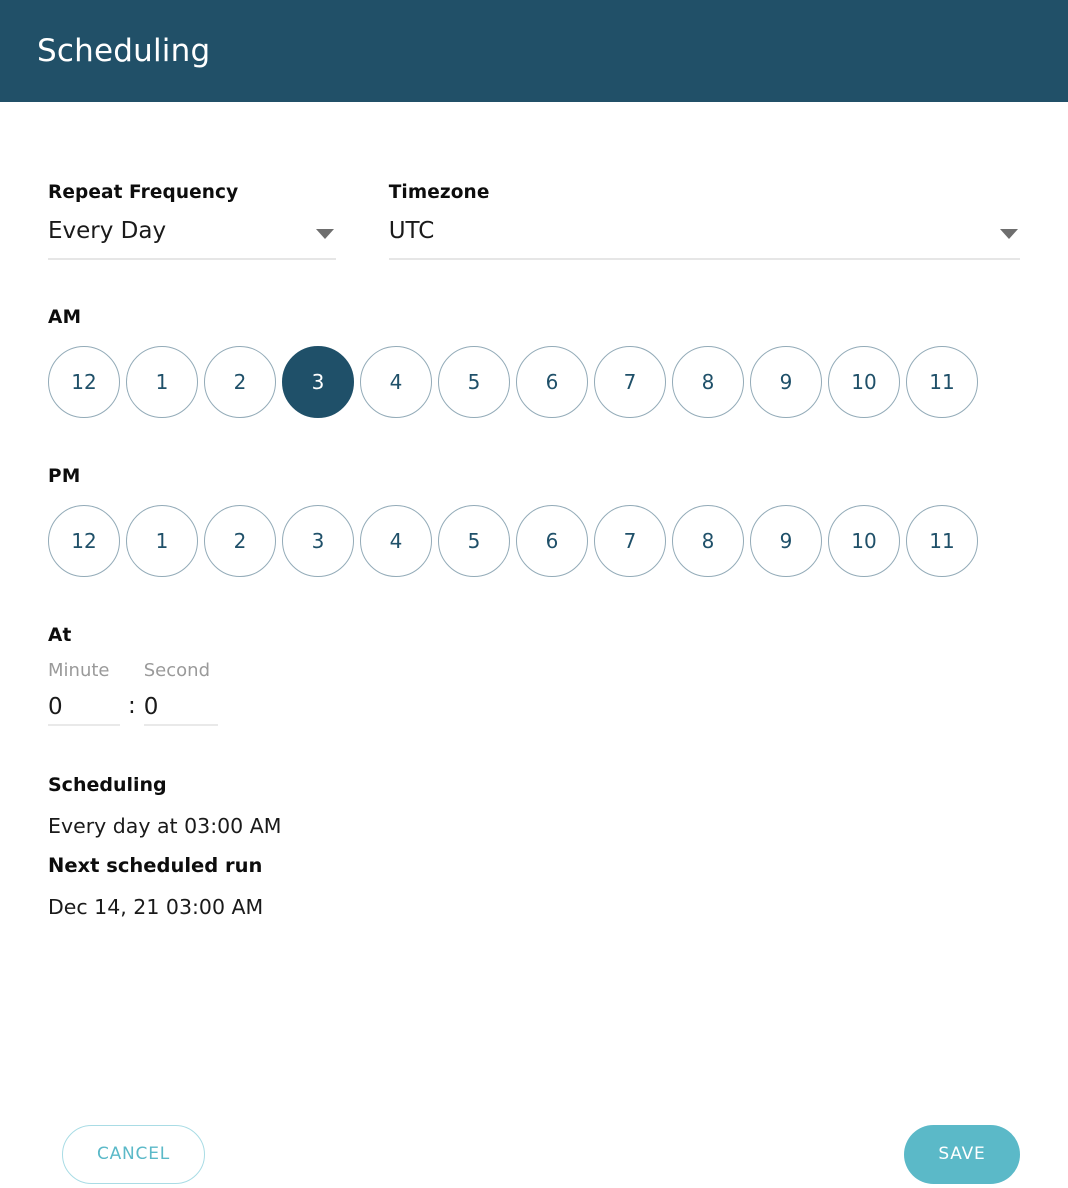 Image resolution: width=1068 pixels, height=1188 pixels. I want to click on hour-circle-am-6: 6, so click(552, 382).